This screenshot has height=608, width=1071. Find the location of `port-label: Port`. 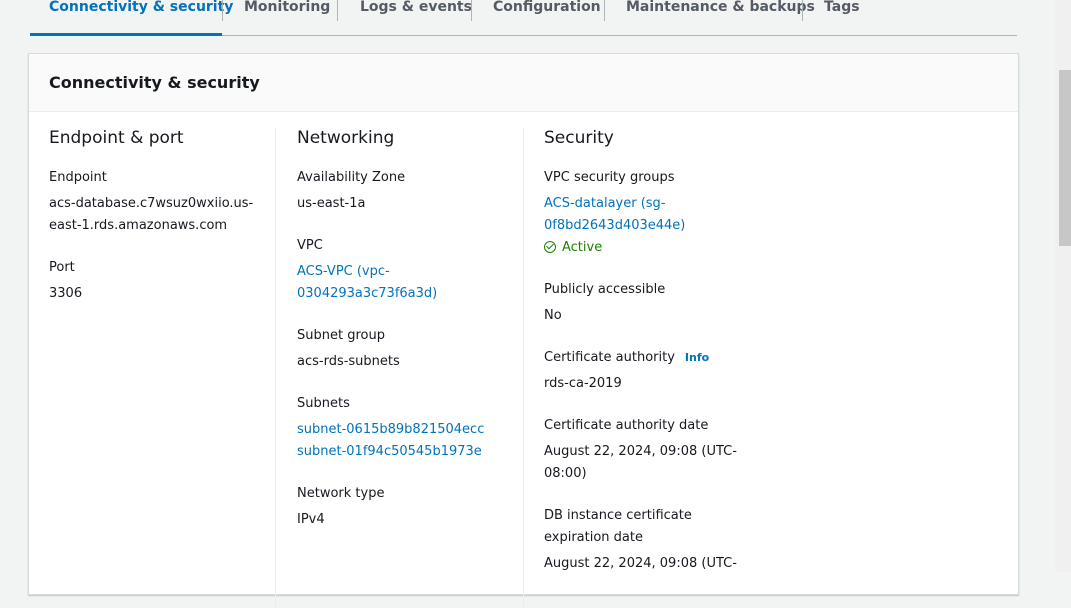

port-label: Port is located at coordinates (62, 267).